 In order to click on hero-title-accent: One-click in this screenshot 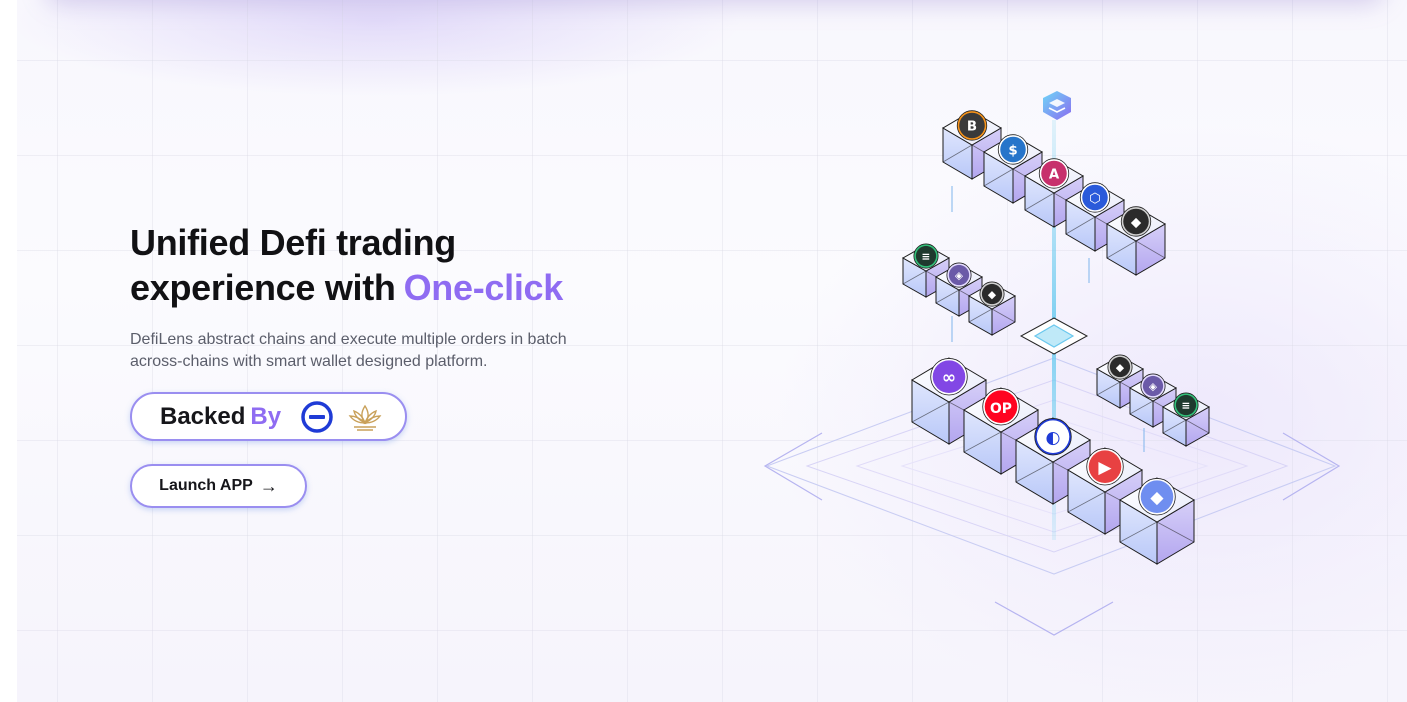, I will do `click(483, 287)`.